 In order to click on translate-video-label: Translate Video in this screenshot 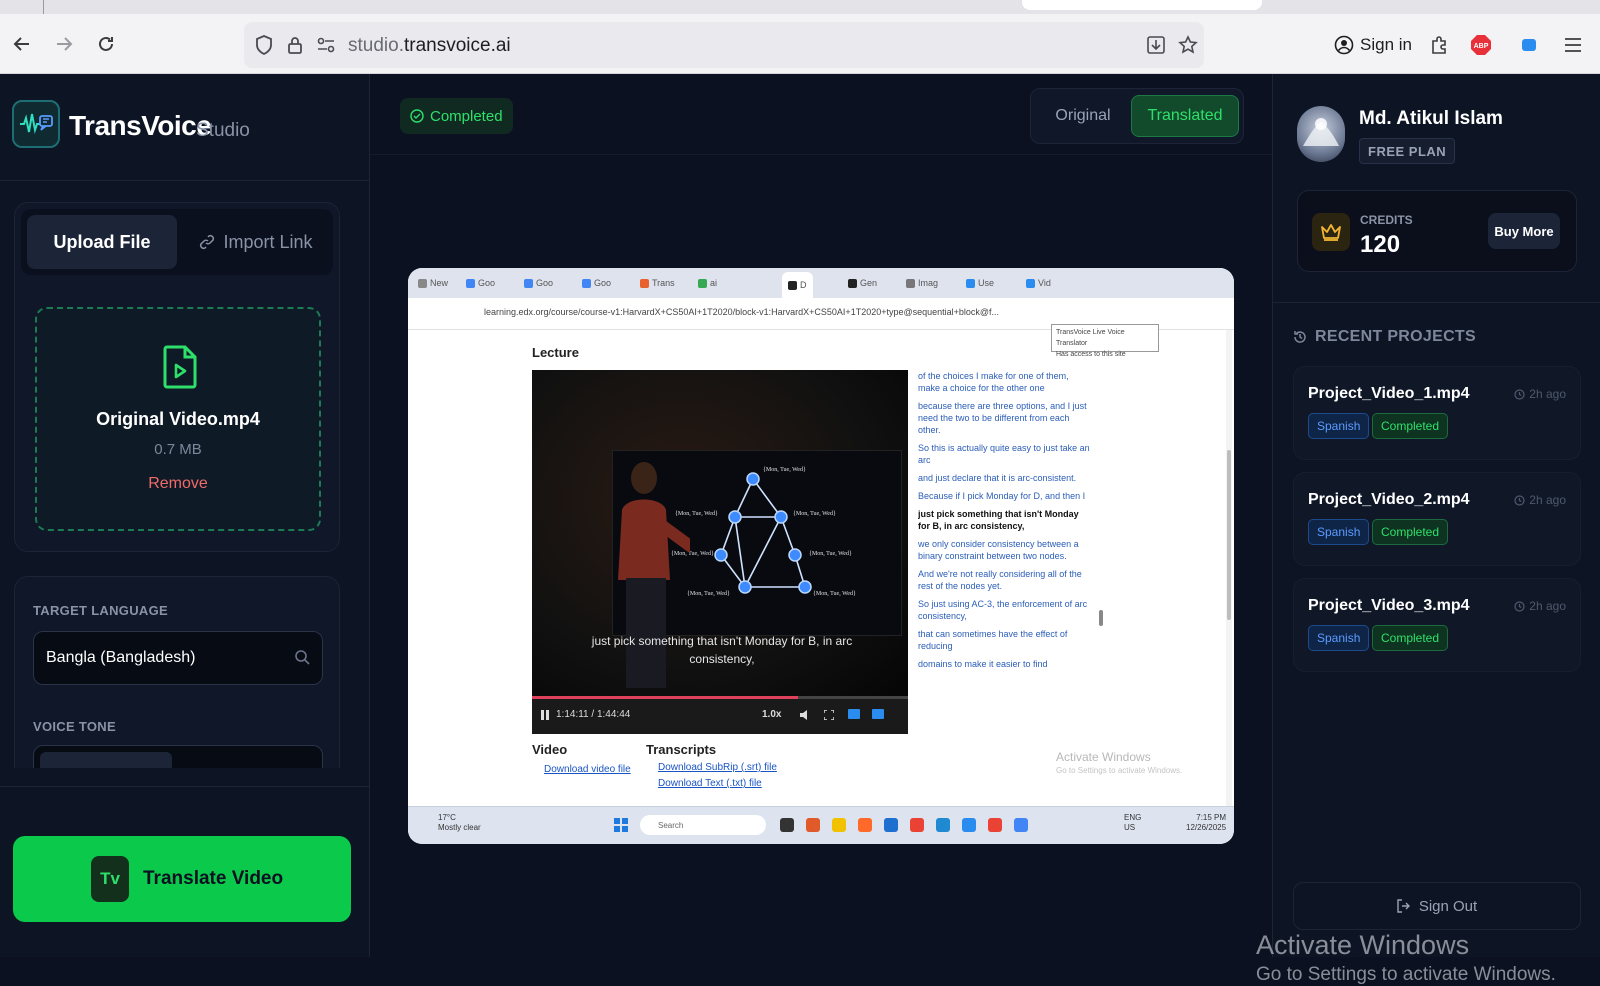, I will do `click(213, 878)`.